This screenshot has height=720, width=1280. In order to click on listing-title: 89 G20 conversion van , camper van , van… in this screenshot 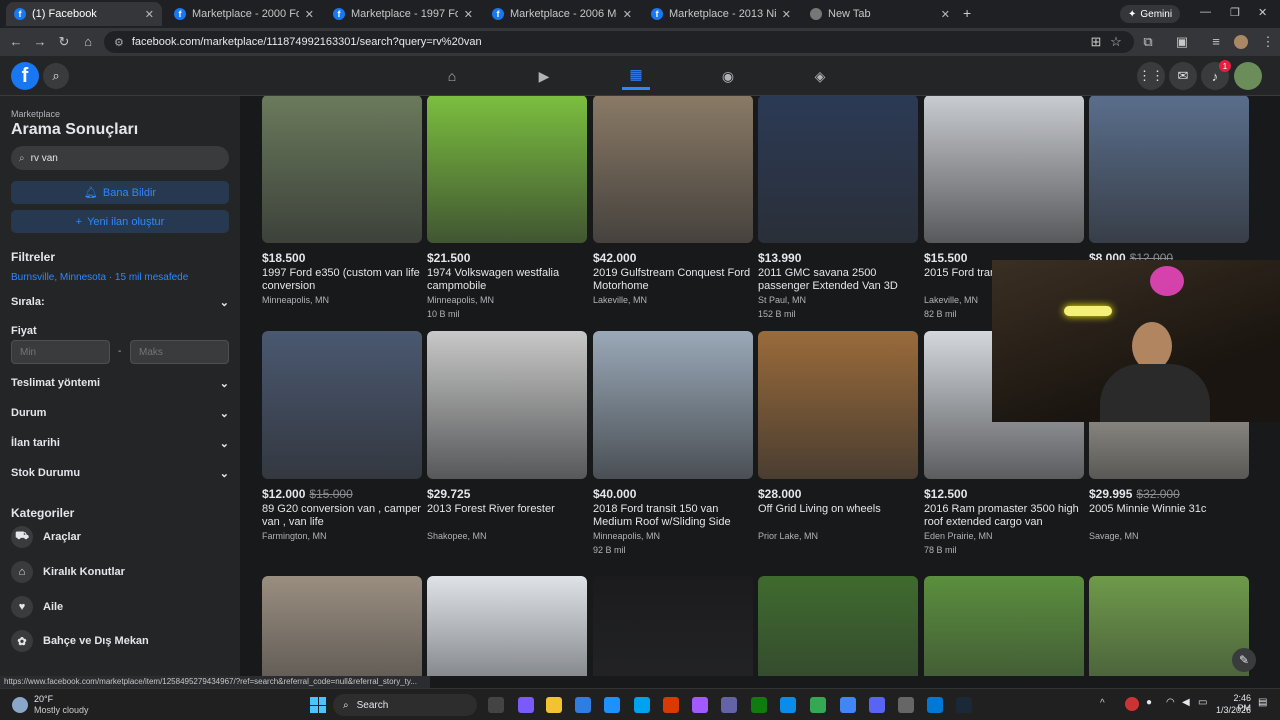, I will do `click(342, 516)`.